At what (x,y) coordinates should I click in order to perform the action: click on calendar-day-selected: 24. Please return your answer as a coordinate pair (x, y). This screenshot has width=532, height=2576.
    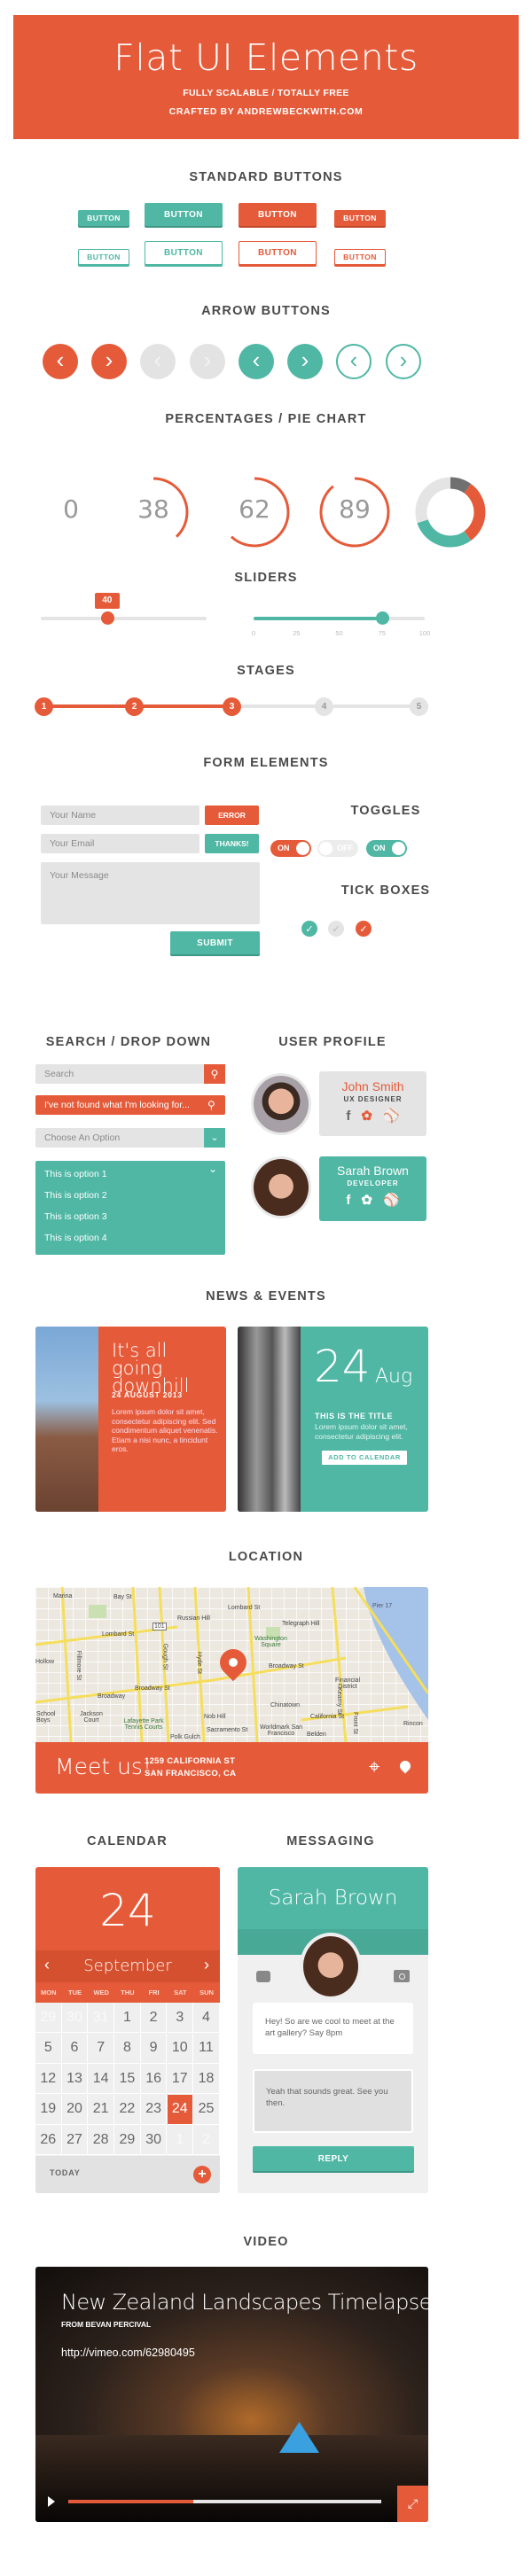
    Looking at the image, I should click on (181, 2109).